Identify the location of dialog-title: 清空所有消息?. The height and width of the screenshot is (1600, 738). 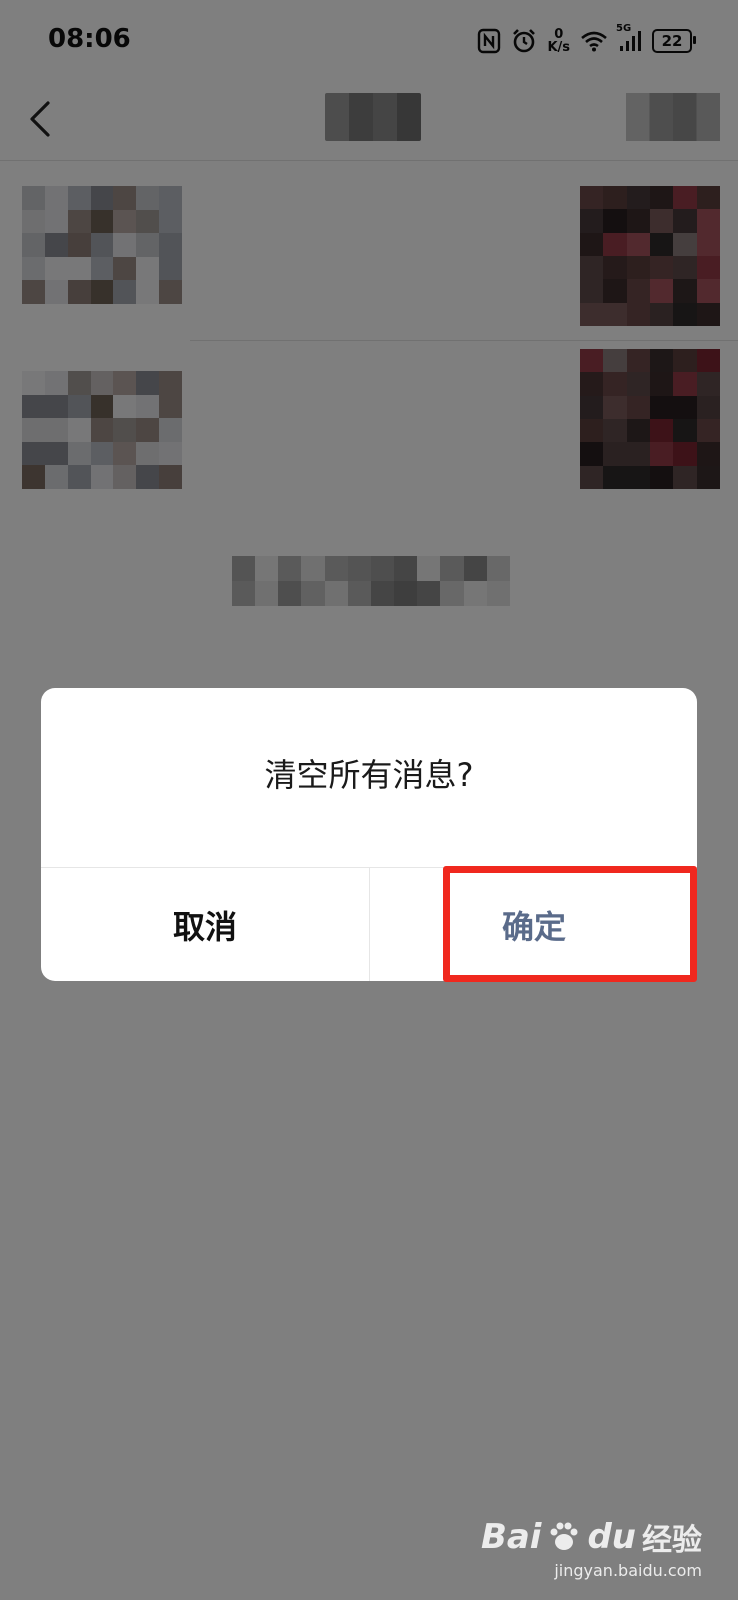
(369, 775).